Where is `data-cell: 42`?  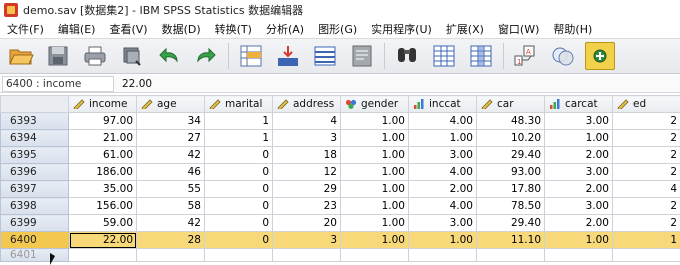 data-cell: 42 is located at coordinates (170, 155).